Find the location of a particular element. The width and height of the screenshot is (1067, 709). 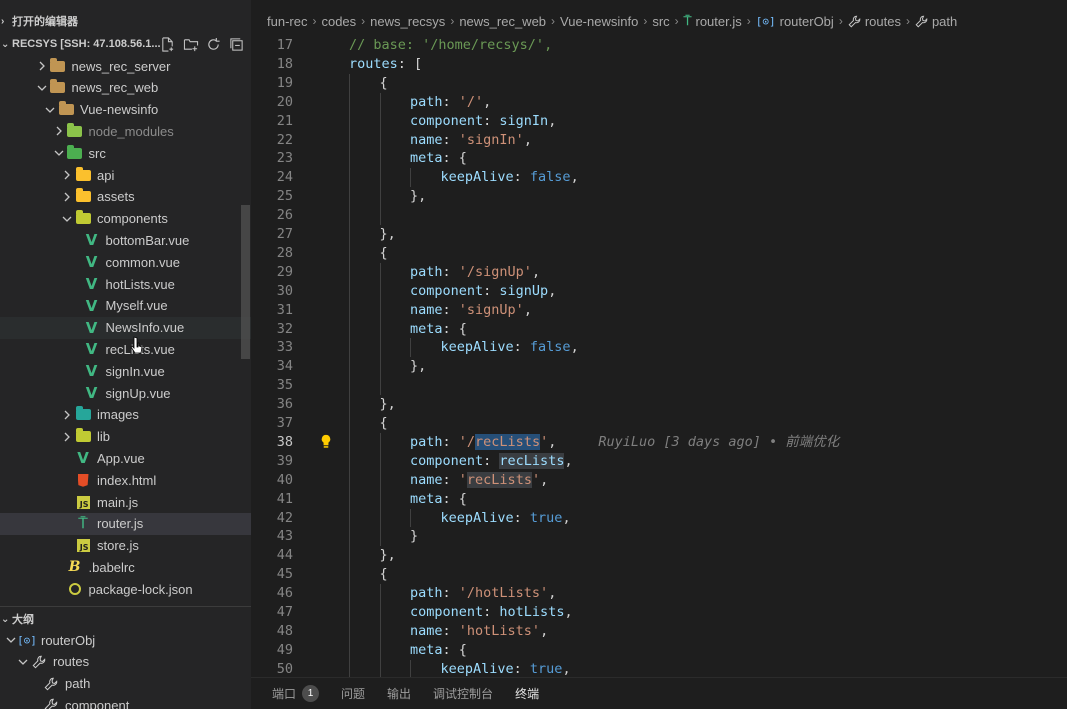

line-number: 24 is located at coordinates (284, 177).